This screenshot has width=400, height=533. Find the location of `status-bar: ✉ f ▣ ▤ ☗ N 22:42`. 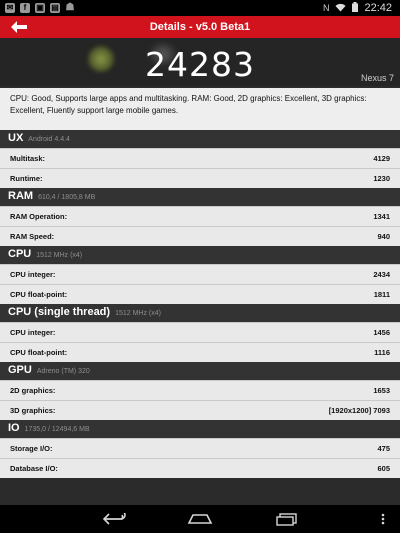

status-bar: ✉ f ▣ ▤ ☗ N 22:42 is located at coordinates (200, 8).